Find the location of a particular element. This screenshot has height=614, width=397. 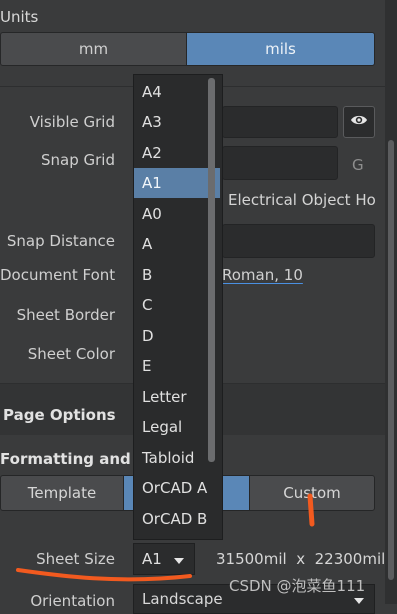

underline-annotation is located at coordinates (104, 575).